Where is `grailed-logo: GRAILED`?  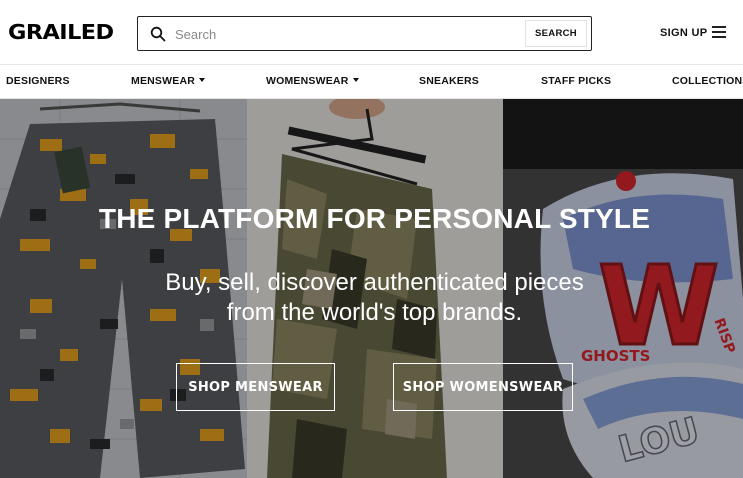 grailed-logo: GRAILED is located at coordinates (61, 32).